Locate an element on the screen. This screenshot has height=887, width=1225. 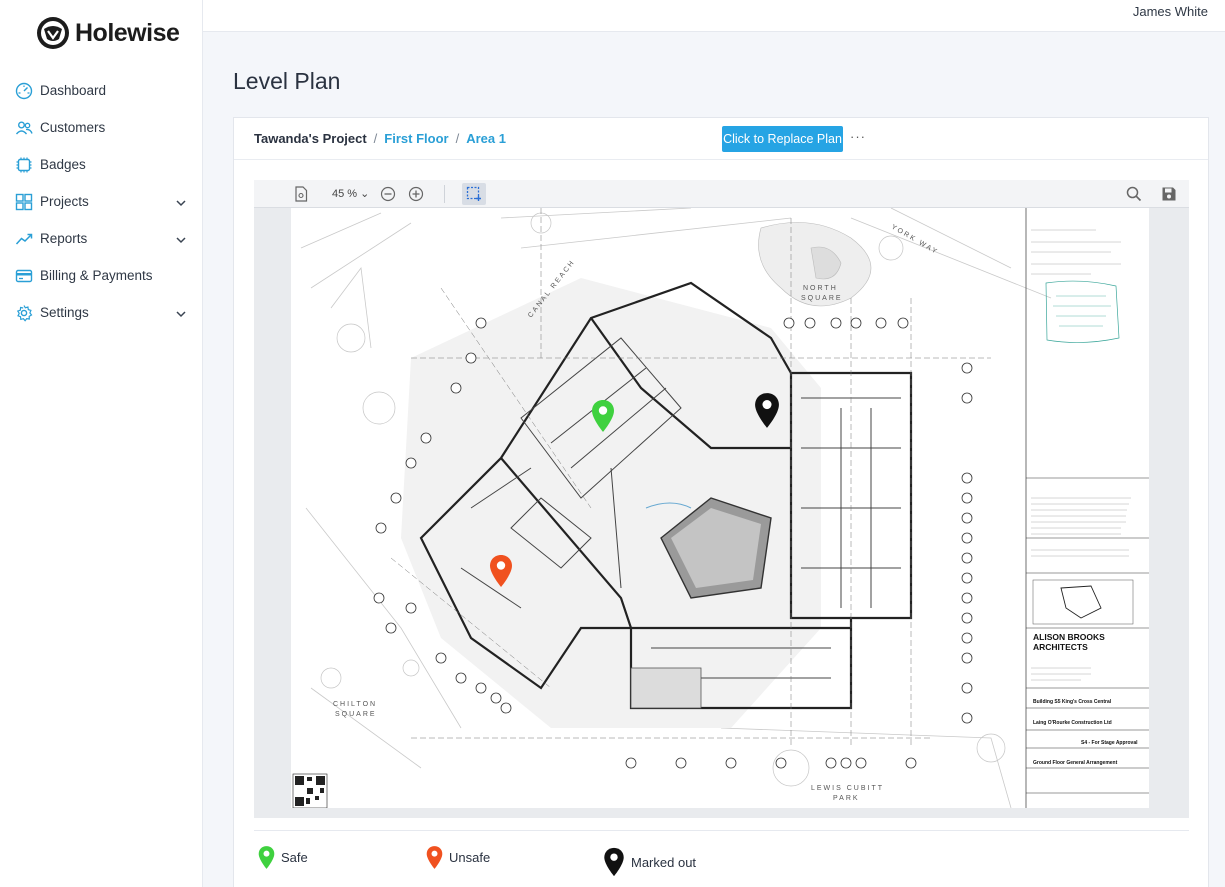
dashboard-icon is located at coordinates (24, 91).